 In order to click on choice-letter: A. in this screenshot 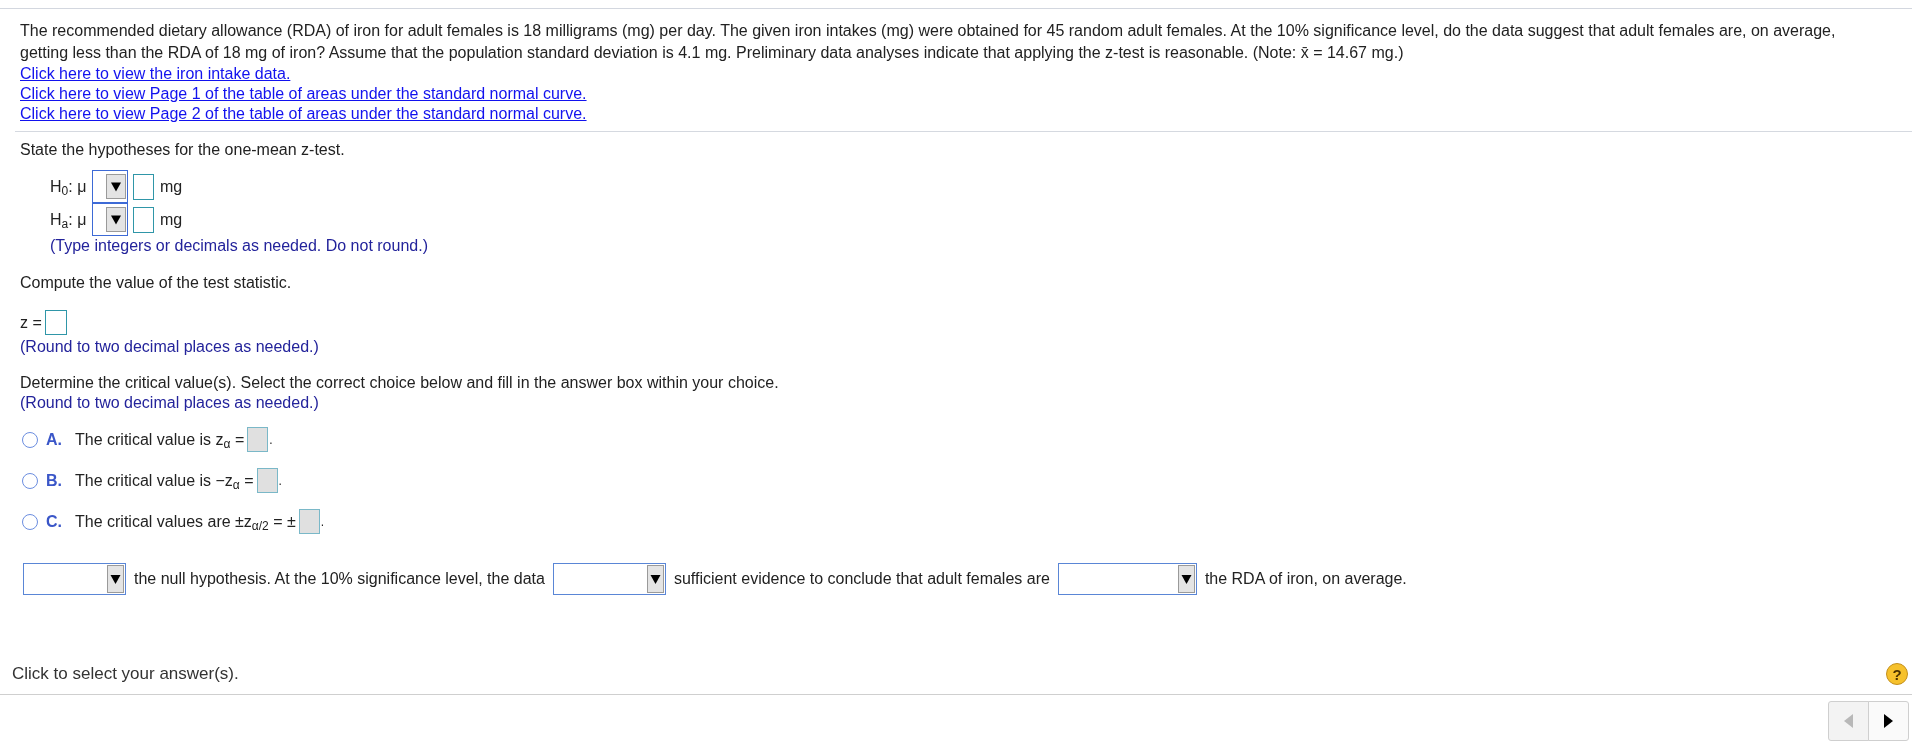, I will do `click(54, 439)`.